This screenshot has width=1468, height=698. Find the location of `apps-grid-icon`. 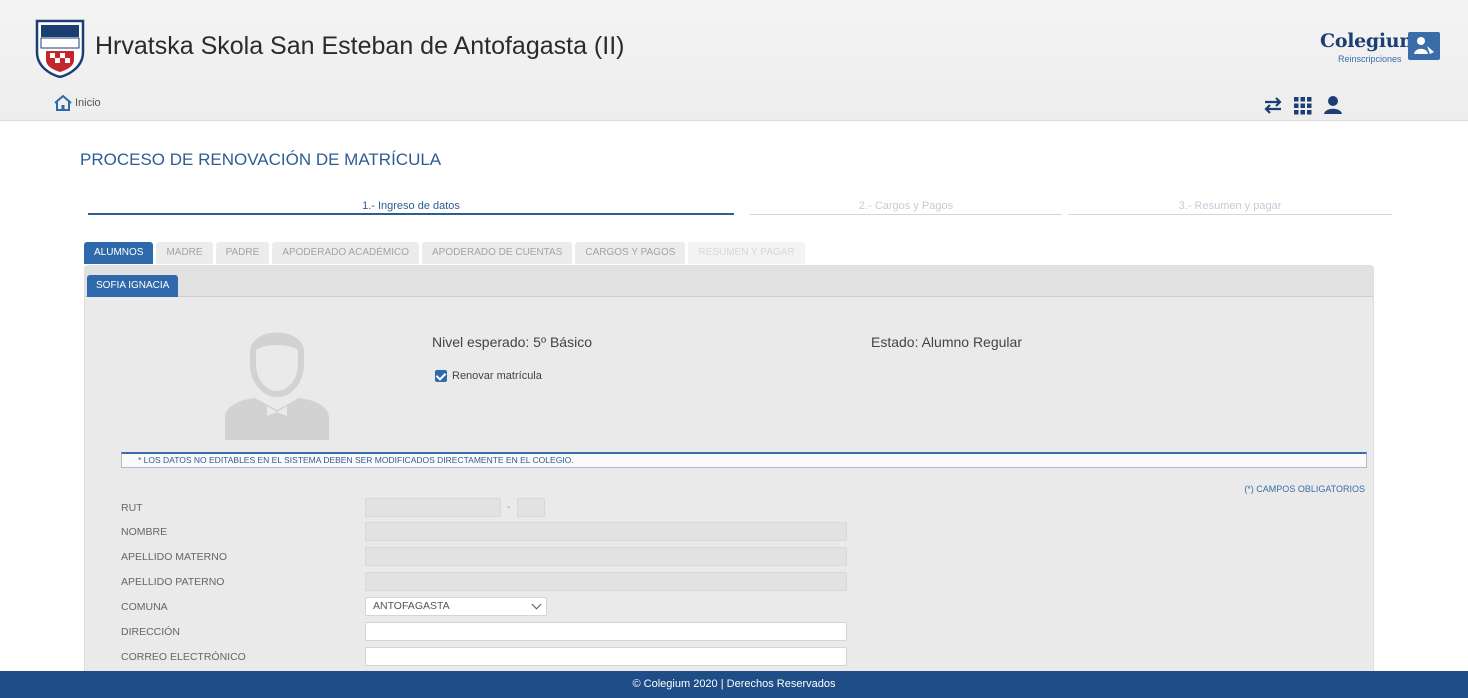

apps-grid-icon is located at coordinates (1303, 105).